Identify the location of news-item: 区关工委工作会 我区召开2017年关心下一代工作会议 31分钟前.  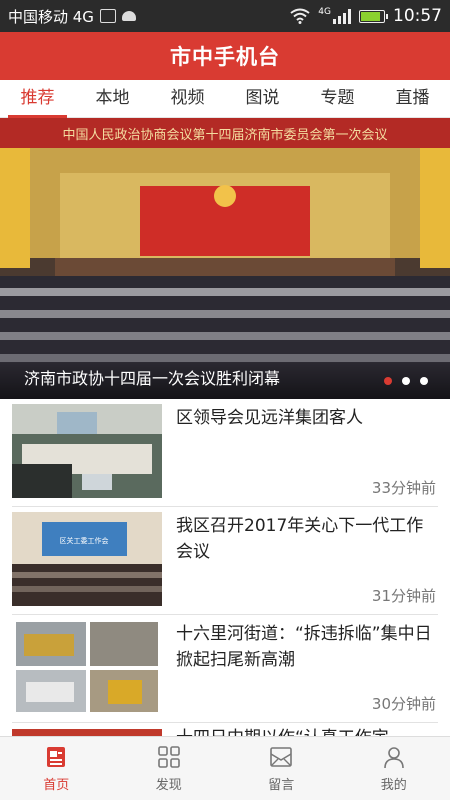
(225, 561).